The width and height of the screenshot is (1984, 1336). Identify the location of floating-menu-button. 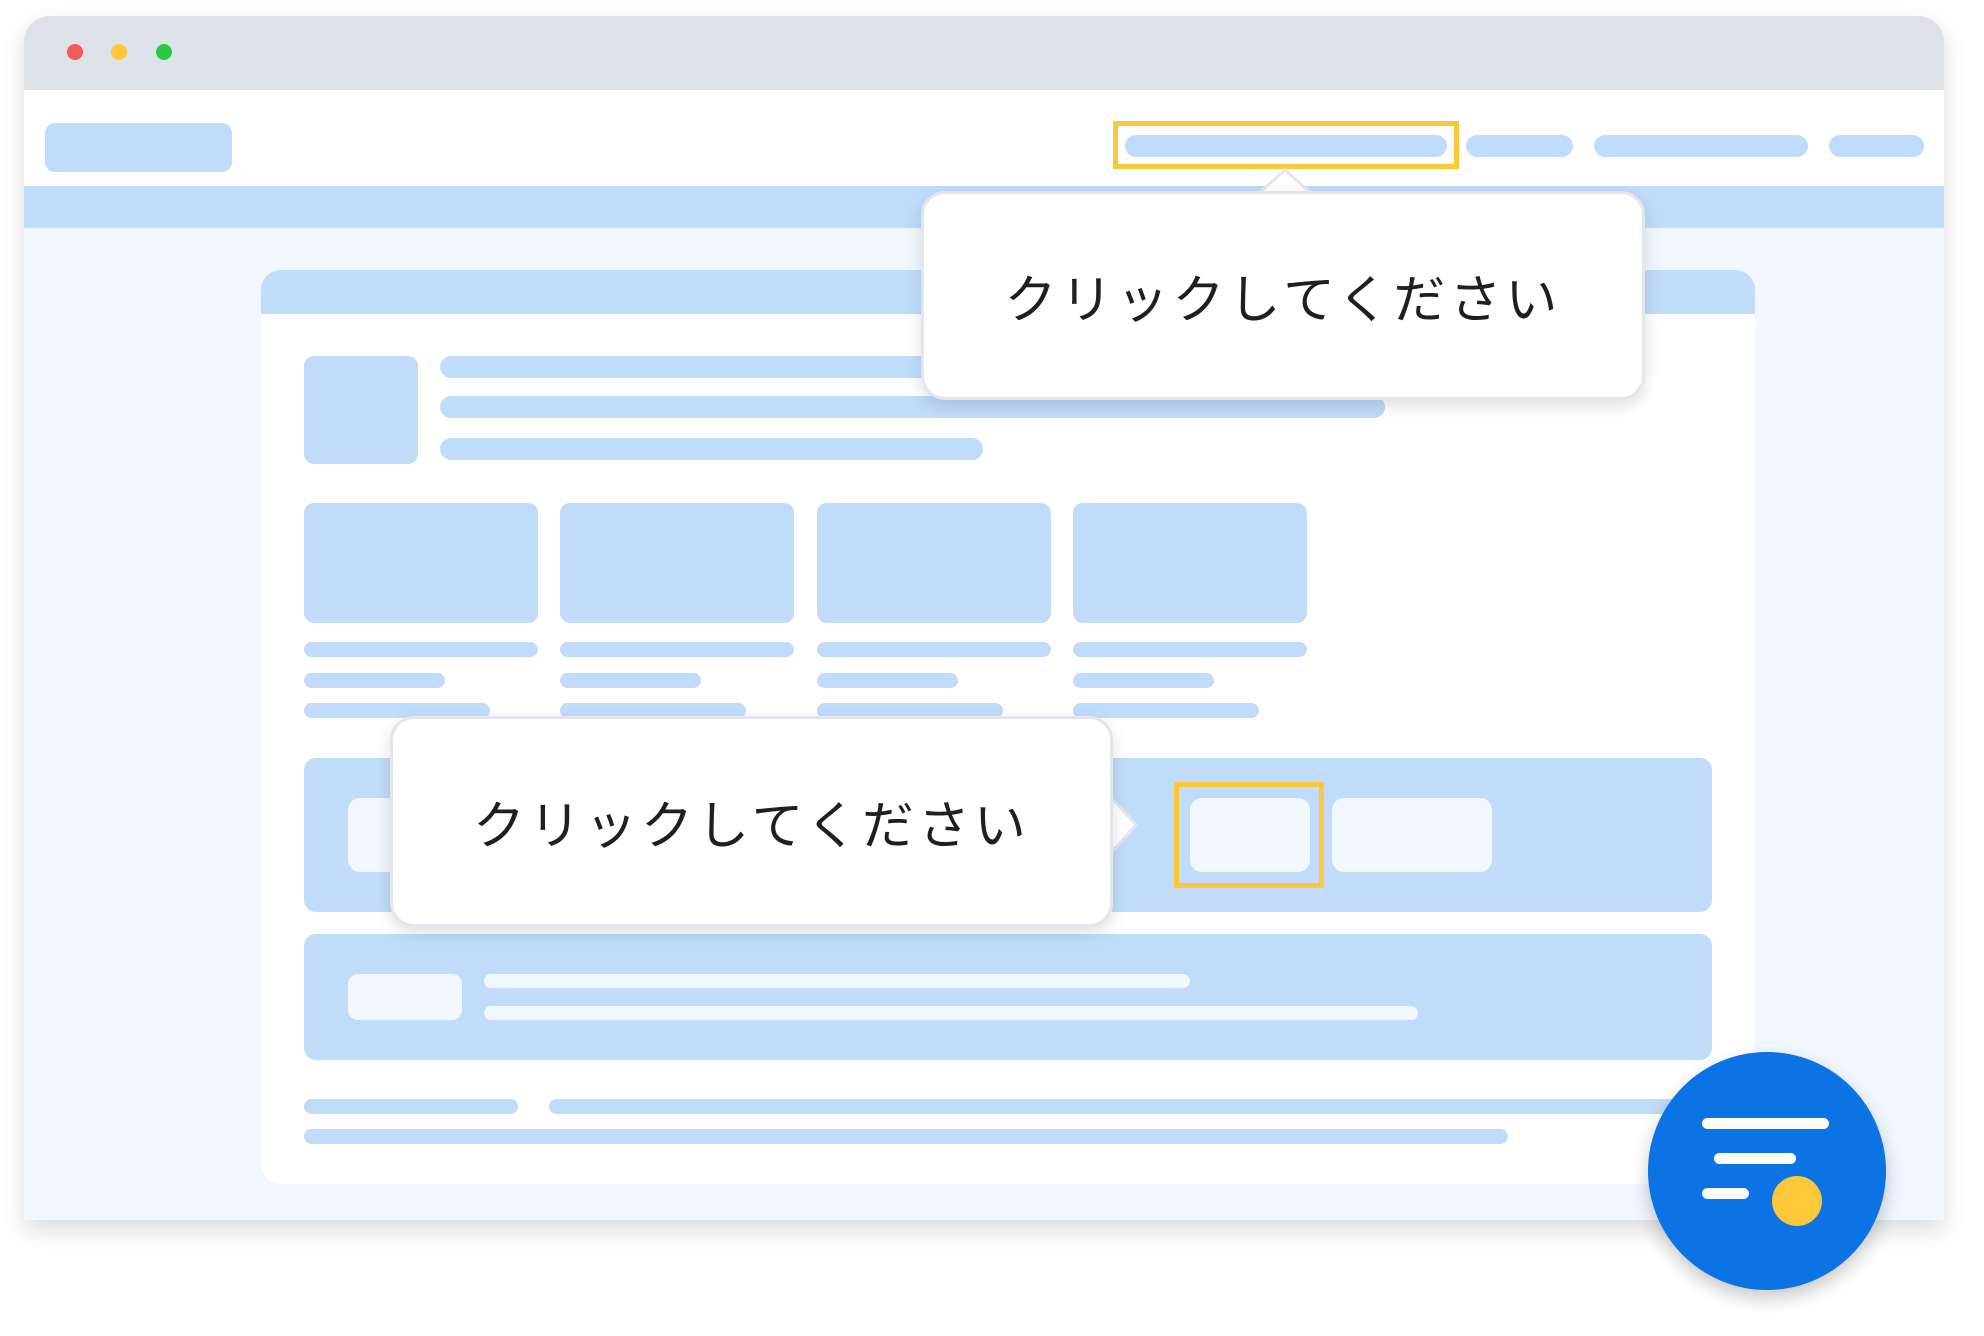
(1767, 1171).